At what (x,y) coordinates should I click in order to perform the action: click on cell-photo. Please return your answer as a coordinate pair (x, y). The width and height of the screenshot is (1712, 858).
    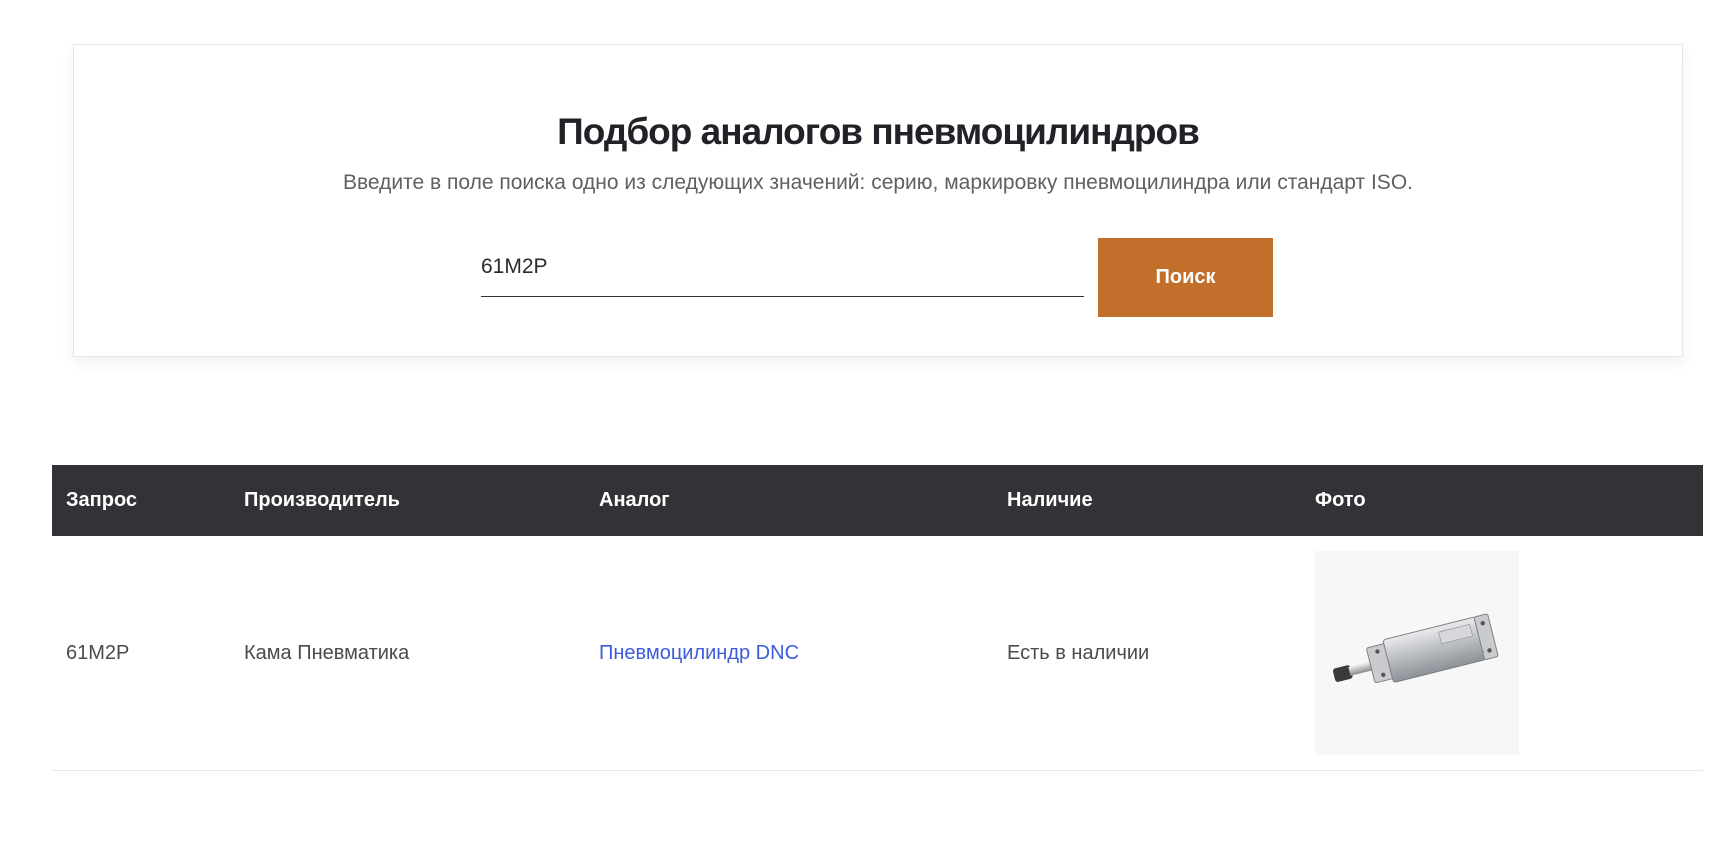
    Looking at the image, I should click on (1502, 653).